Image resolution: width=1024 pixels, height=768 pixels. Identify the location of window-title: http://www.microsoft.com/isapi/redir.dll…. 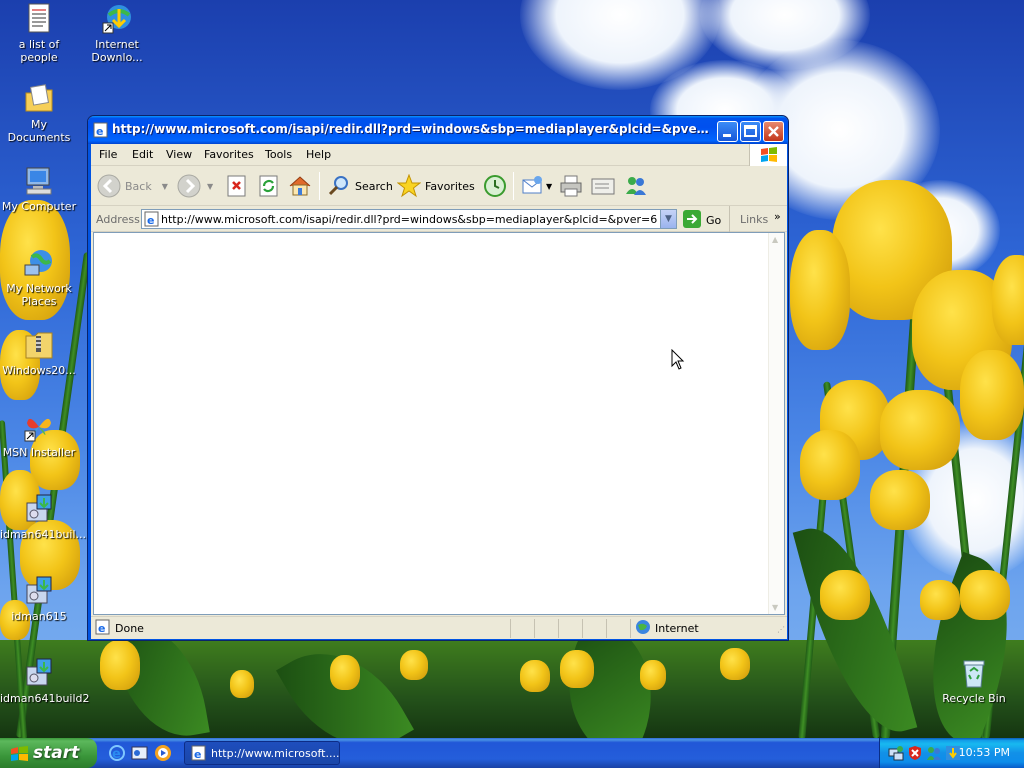
(412, 129).